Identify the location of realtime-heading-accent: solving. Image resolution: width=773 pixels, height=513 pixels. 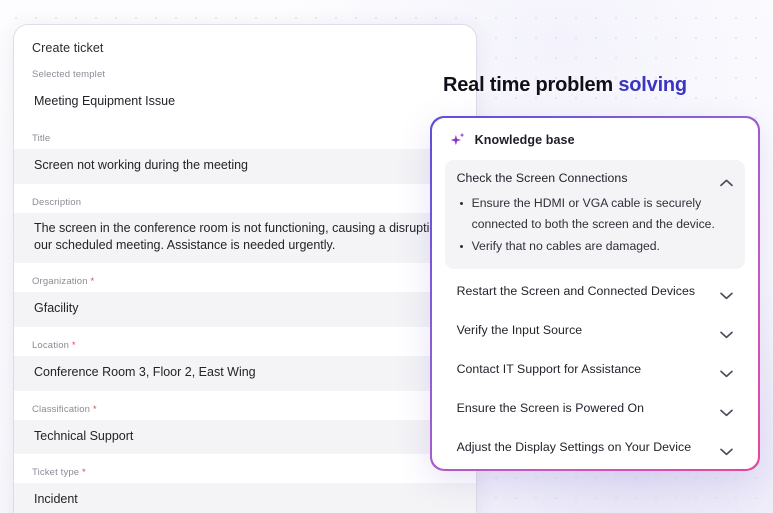
(652, 85).